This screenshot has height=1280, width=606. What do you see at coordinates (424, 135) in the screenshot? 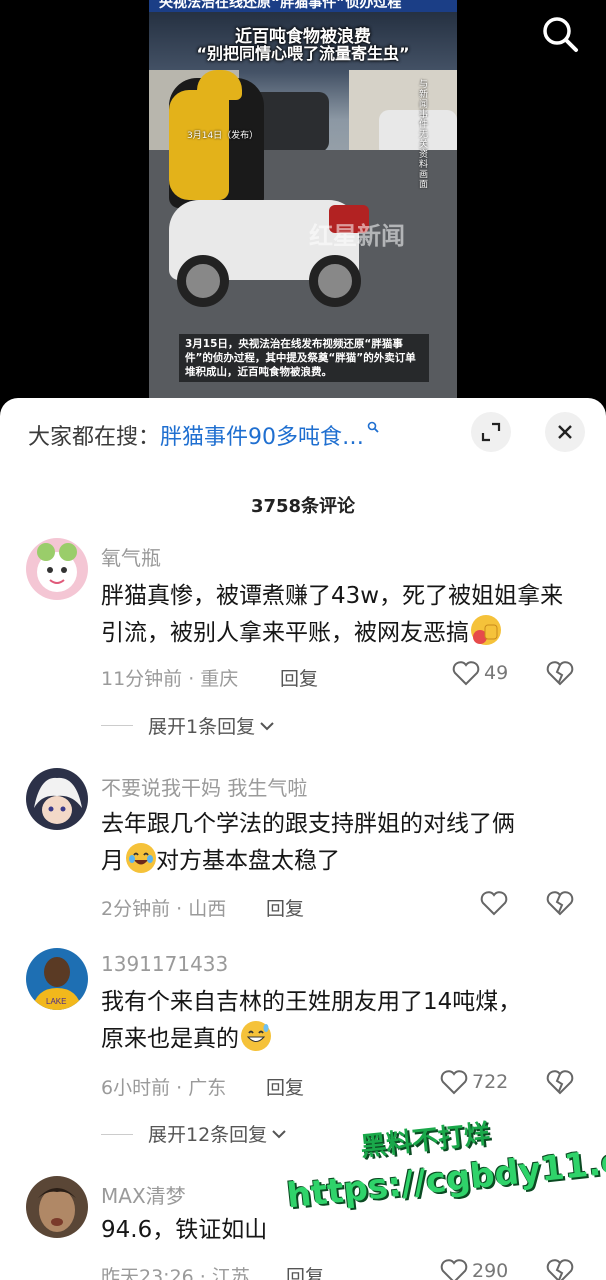
I see `video-side-note: 与新闻事件无关 资料画面` at bounding box center [424, 135].